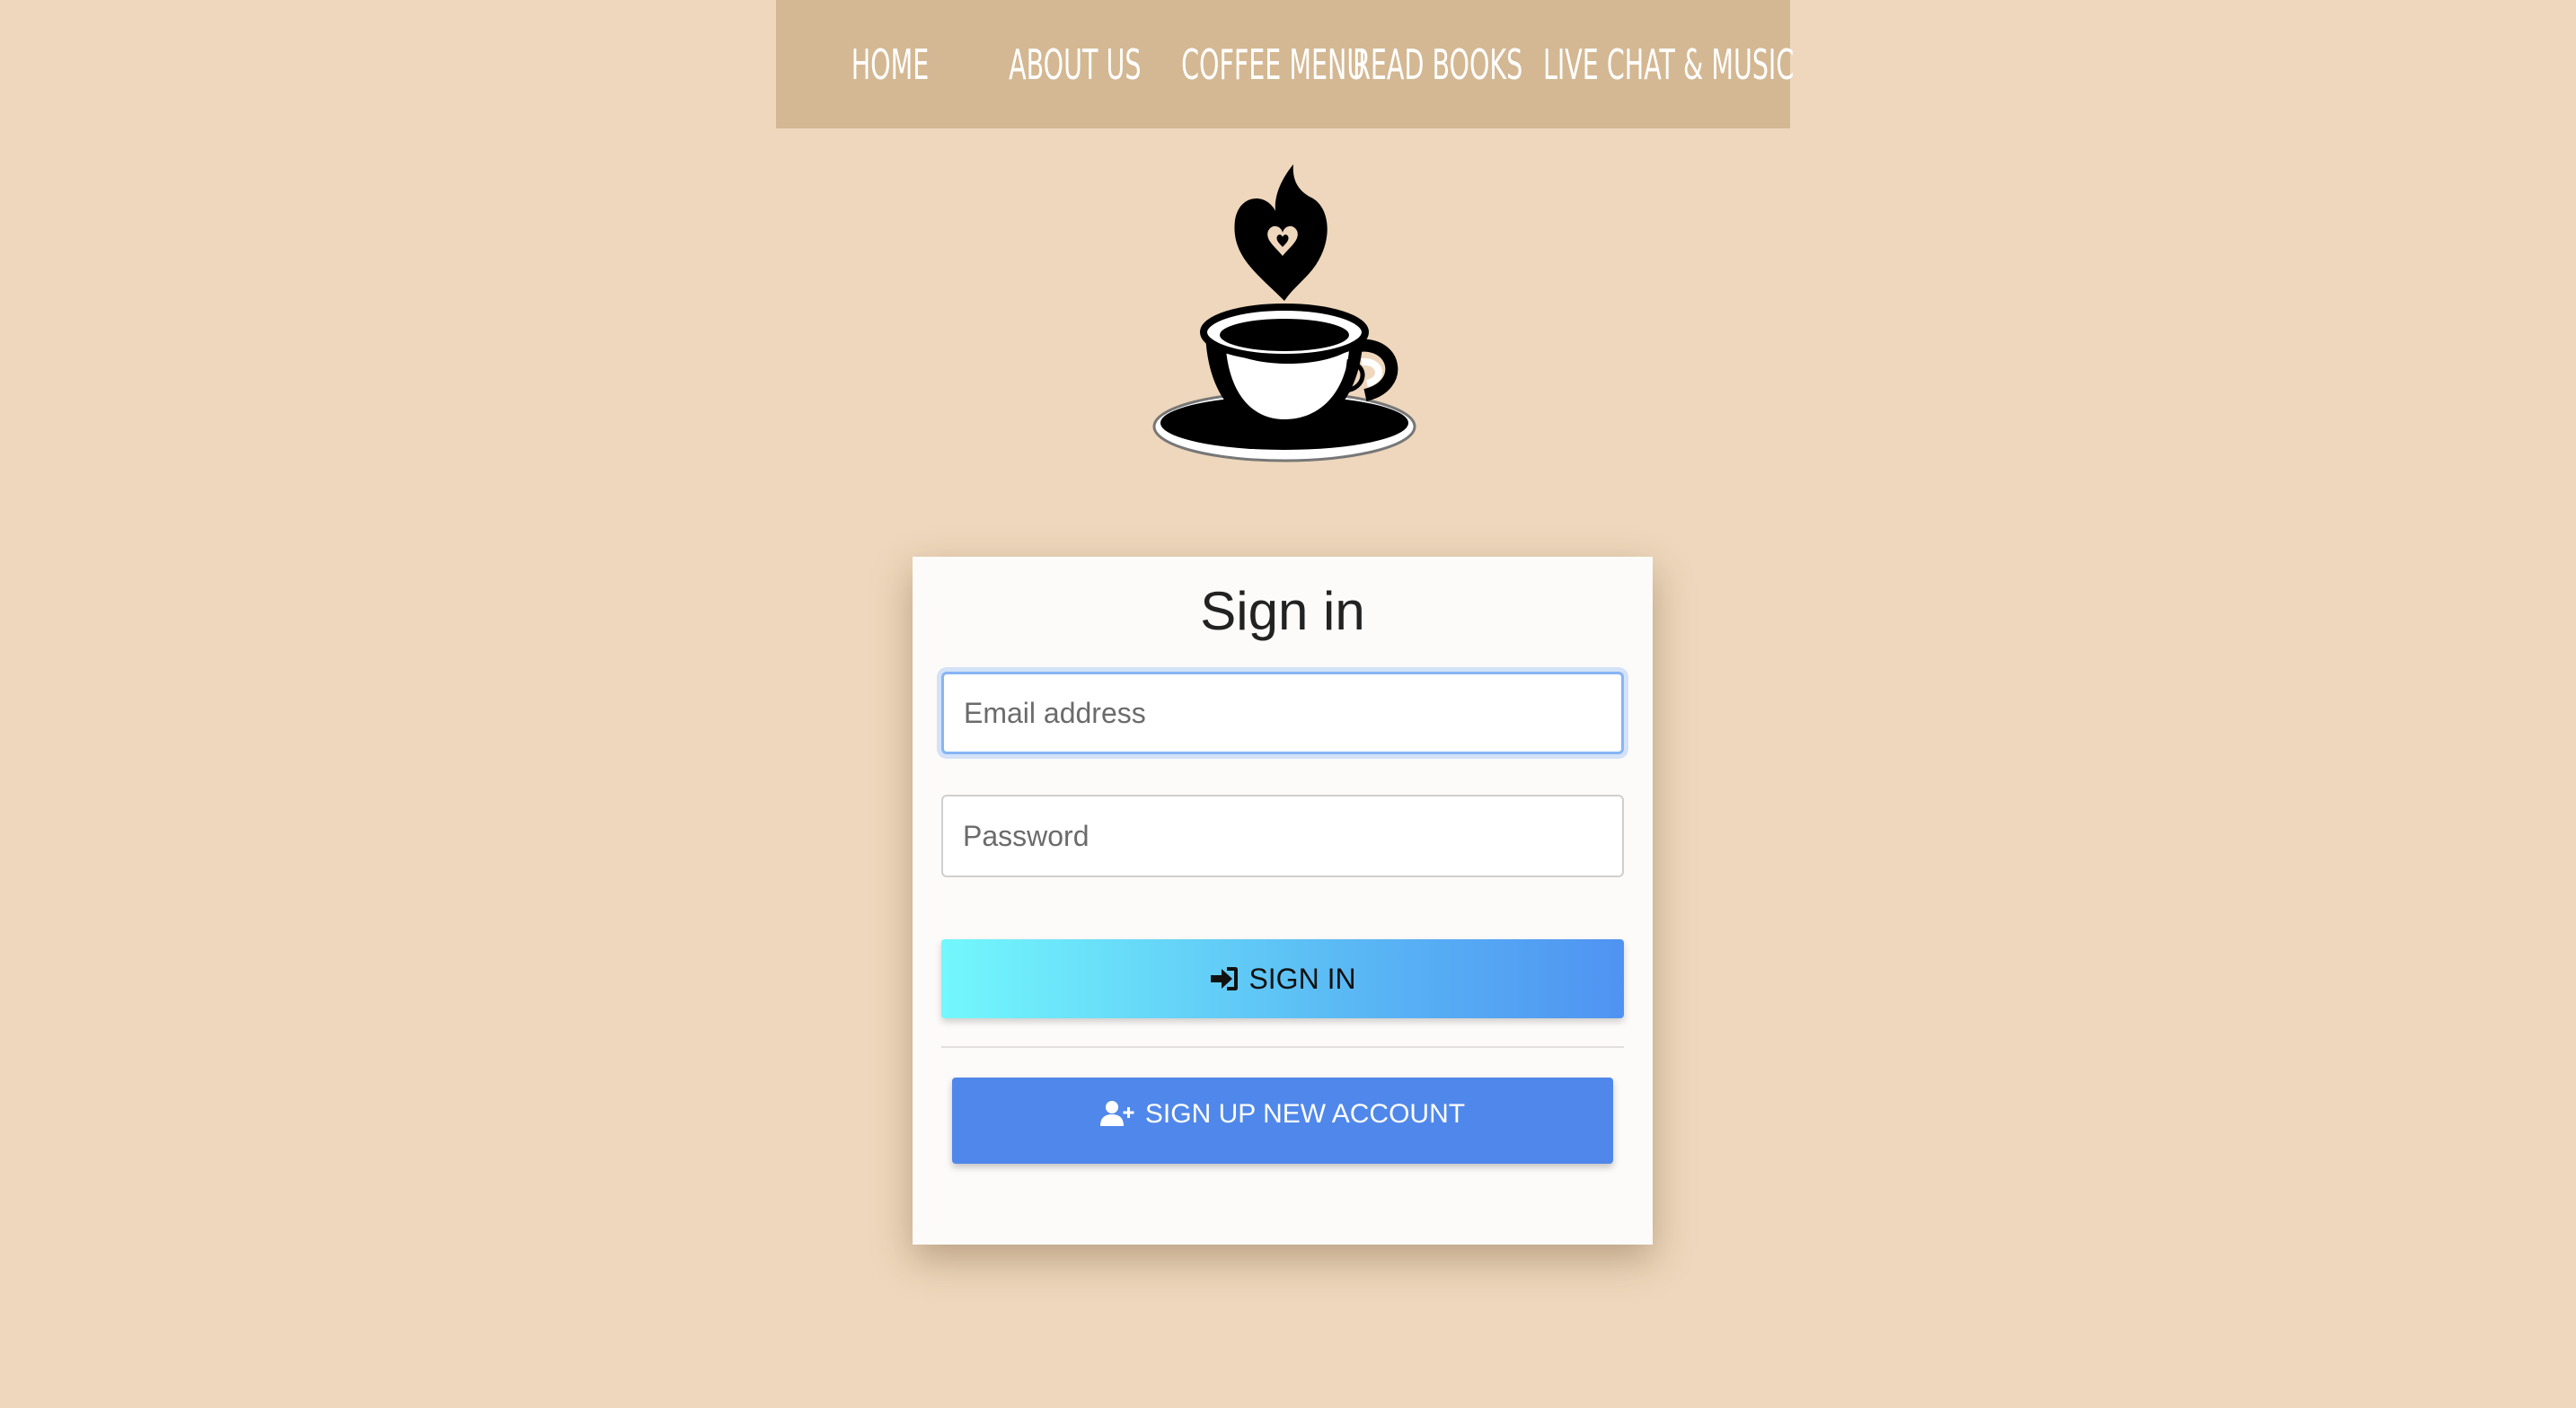 The height and width of the screenshot is (1408, 2576). I want to click on signin-title: Sign in, so click(1282, 611).